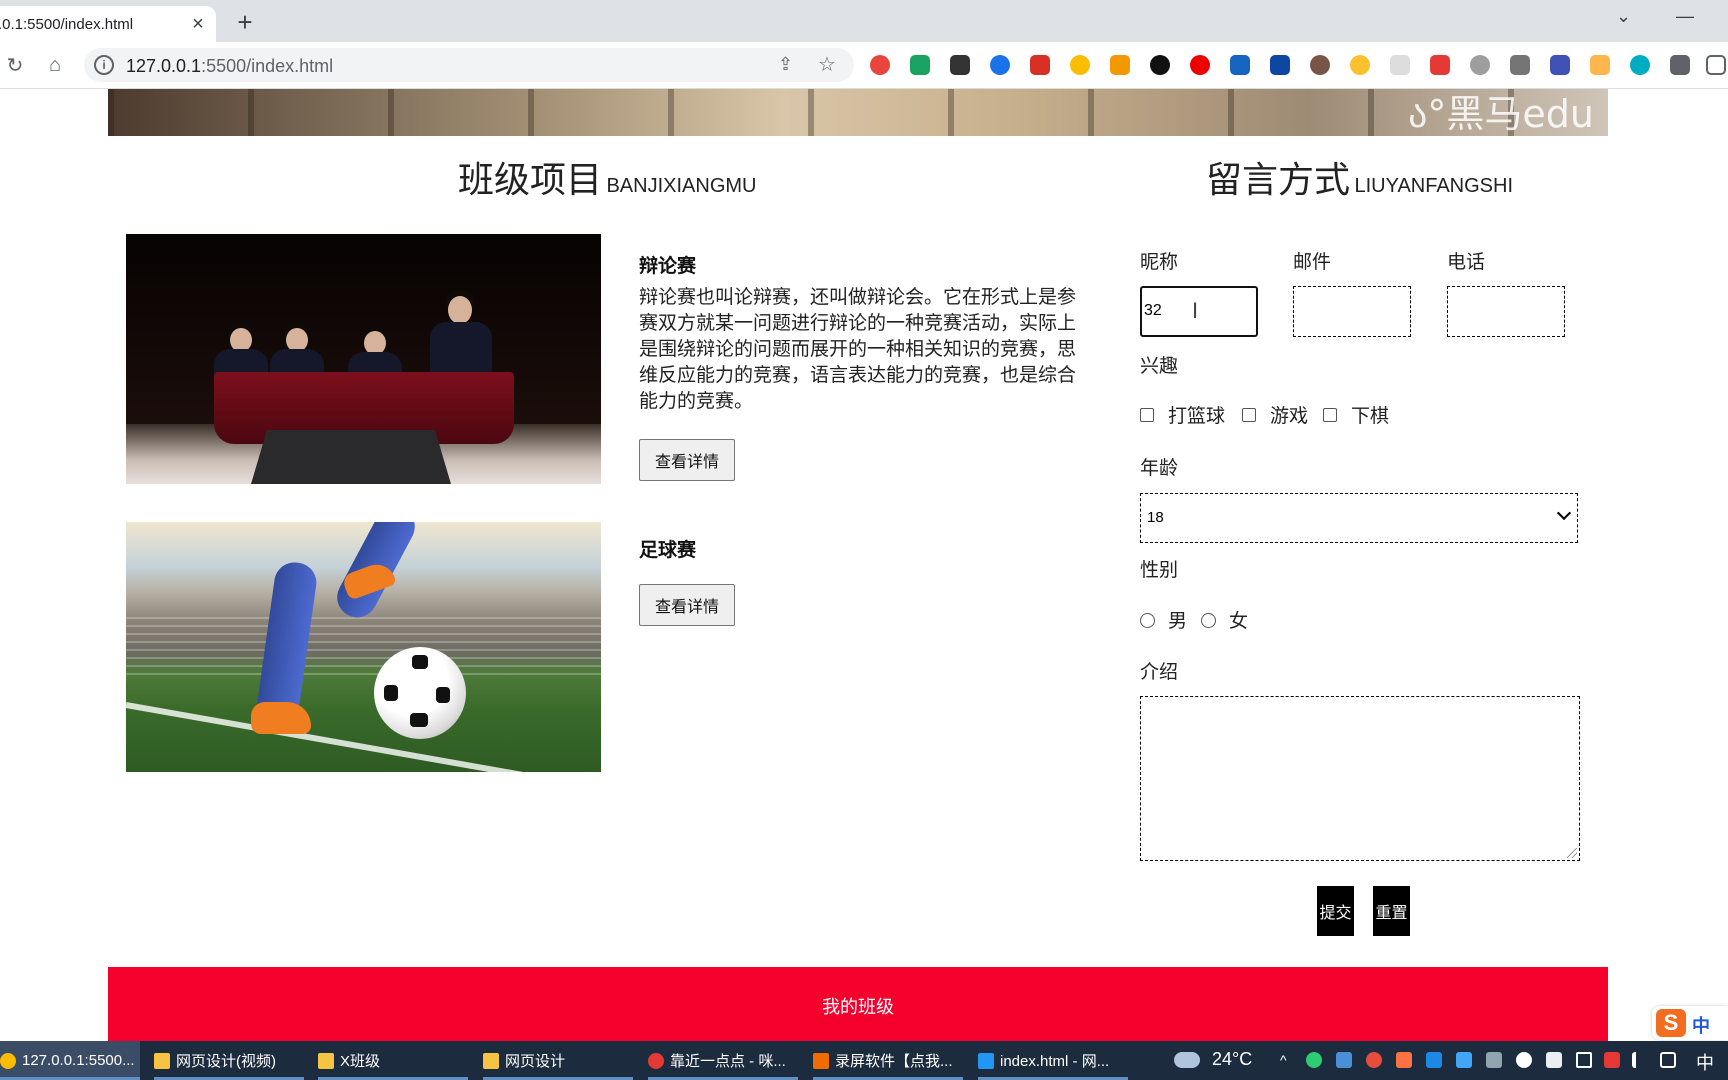  Describe the element at coordinates (1572, 853) in the screenshot. I see `resize-handle-icon` at that location.